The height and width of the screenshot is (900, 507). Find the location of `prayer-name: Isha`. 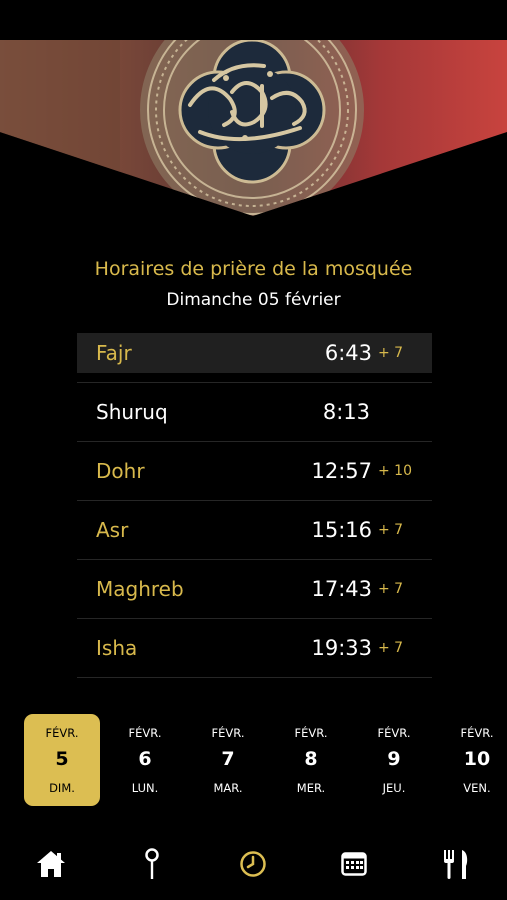

prayer-name: Isha is located at coordinates (117, 648).